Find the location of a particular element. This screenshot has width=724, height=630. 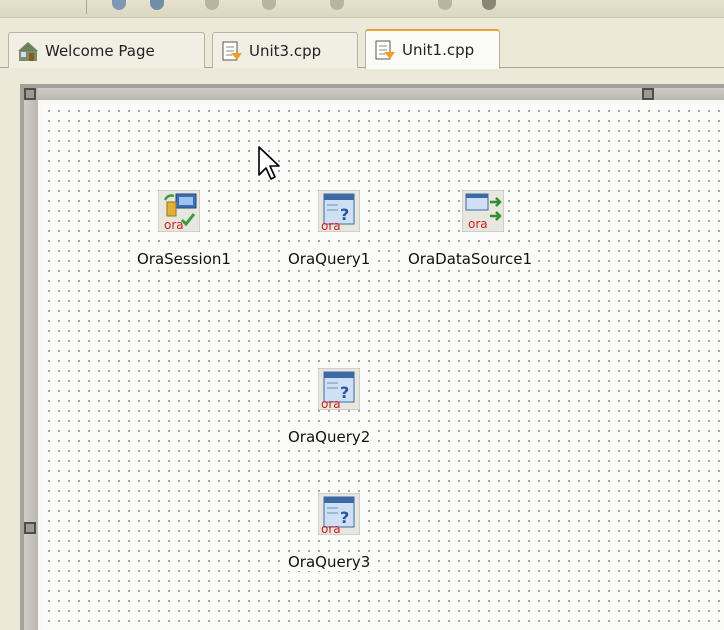

component-label: OraQuery1 is located at coordinates (329, 259).